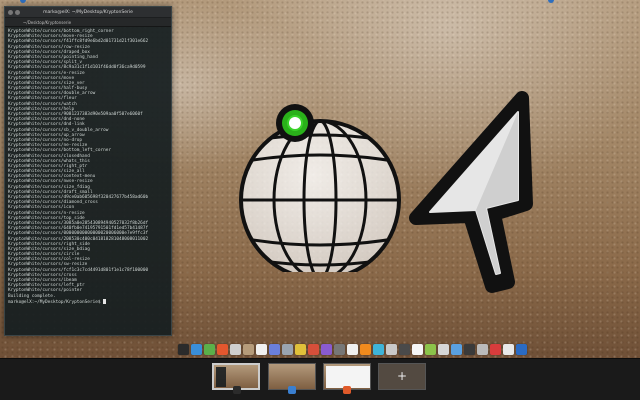 The height and width of the screenshot is (400, 640). What do you see at coordinates (320, 379) in the screenshot?
I see `workspace-switcher: +` at bounding box center [320, 379].